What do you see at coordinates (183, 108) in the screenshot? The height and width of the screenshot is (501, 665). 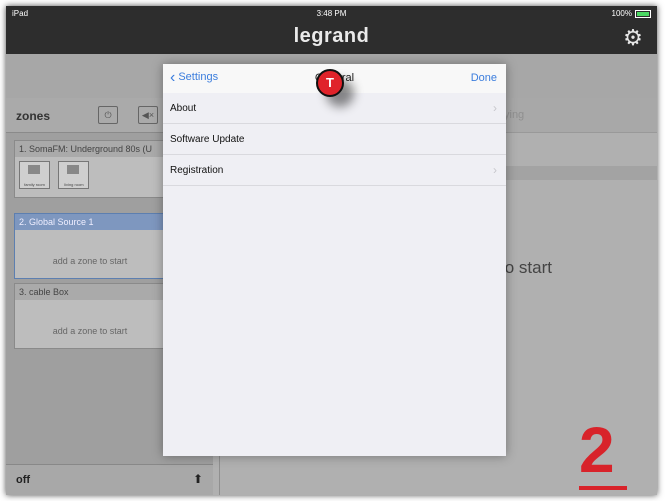 I see `row-label: About` at bounding box center [183, 108].